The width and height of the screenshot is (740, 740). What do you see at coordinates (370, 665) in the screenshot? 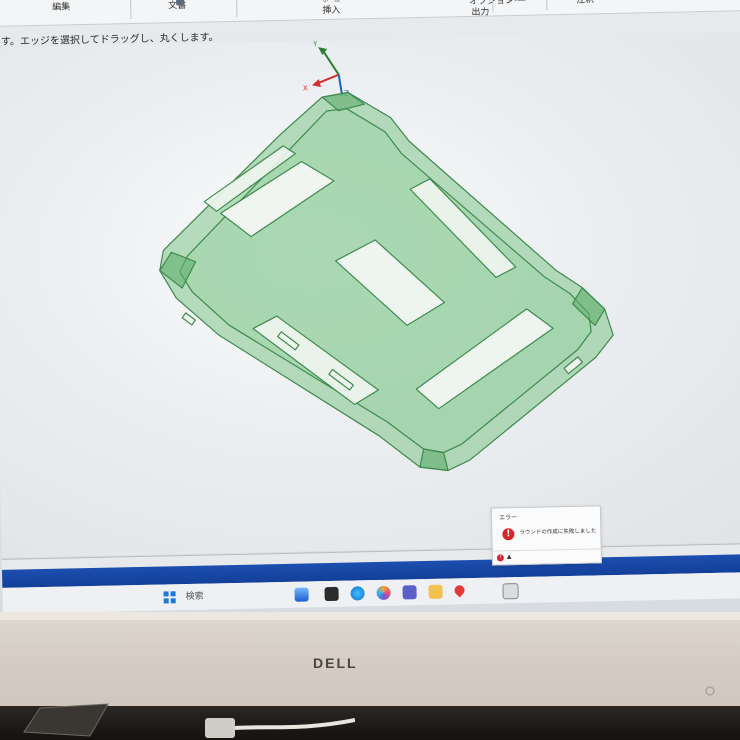
I see `monitor-bezel` at bounding box center [370, 665].